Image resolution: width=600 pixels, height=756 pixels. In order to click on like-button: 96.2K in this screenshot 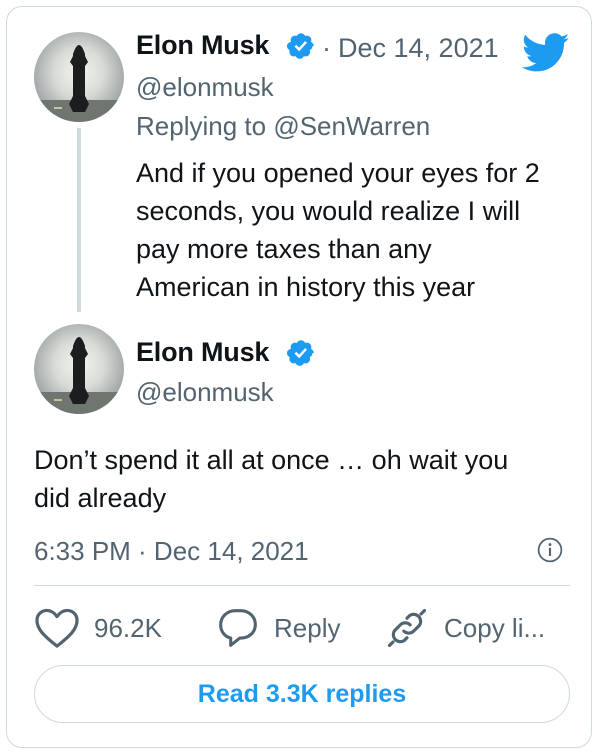, I will do `click(98, 628)`.